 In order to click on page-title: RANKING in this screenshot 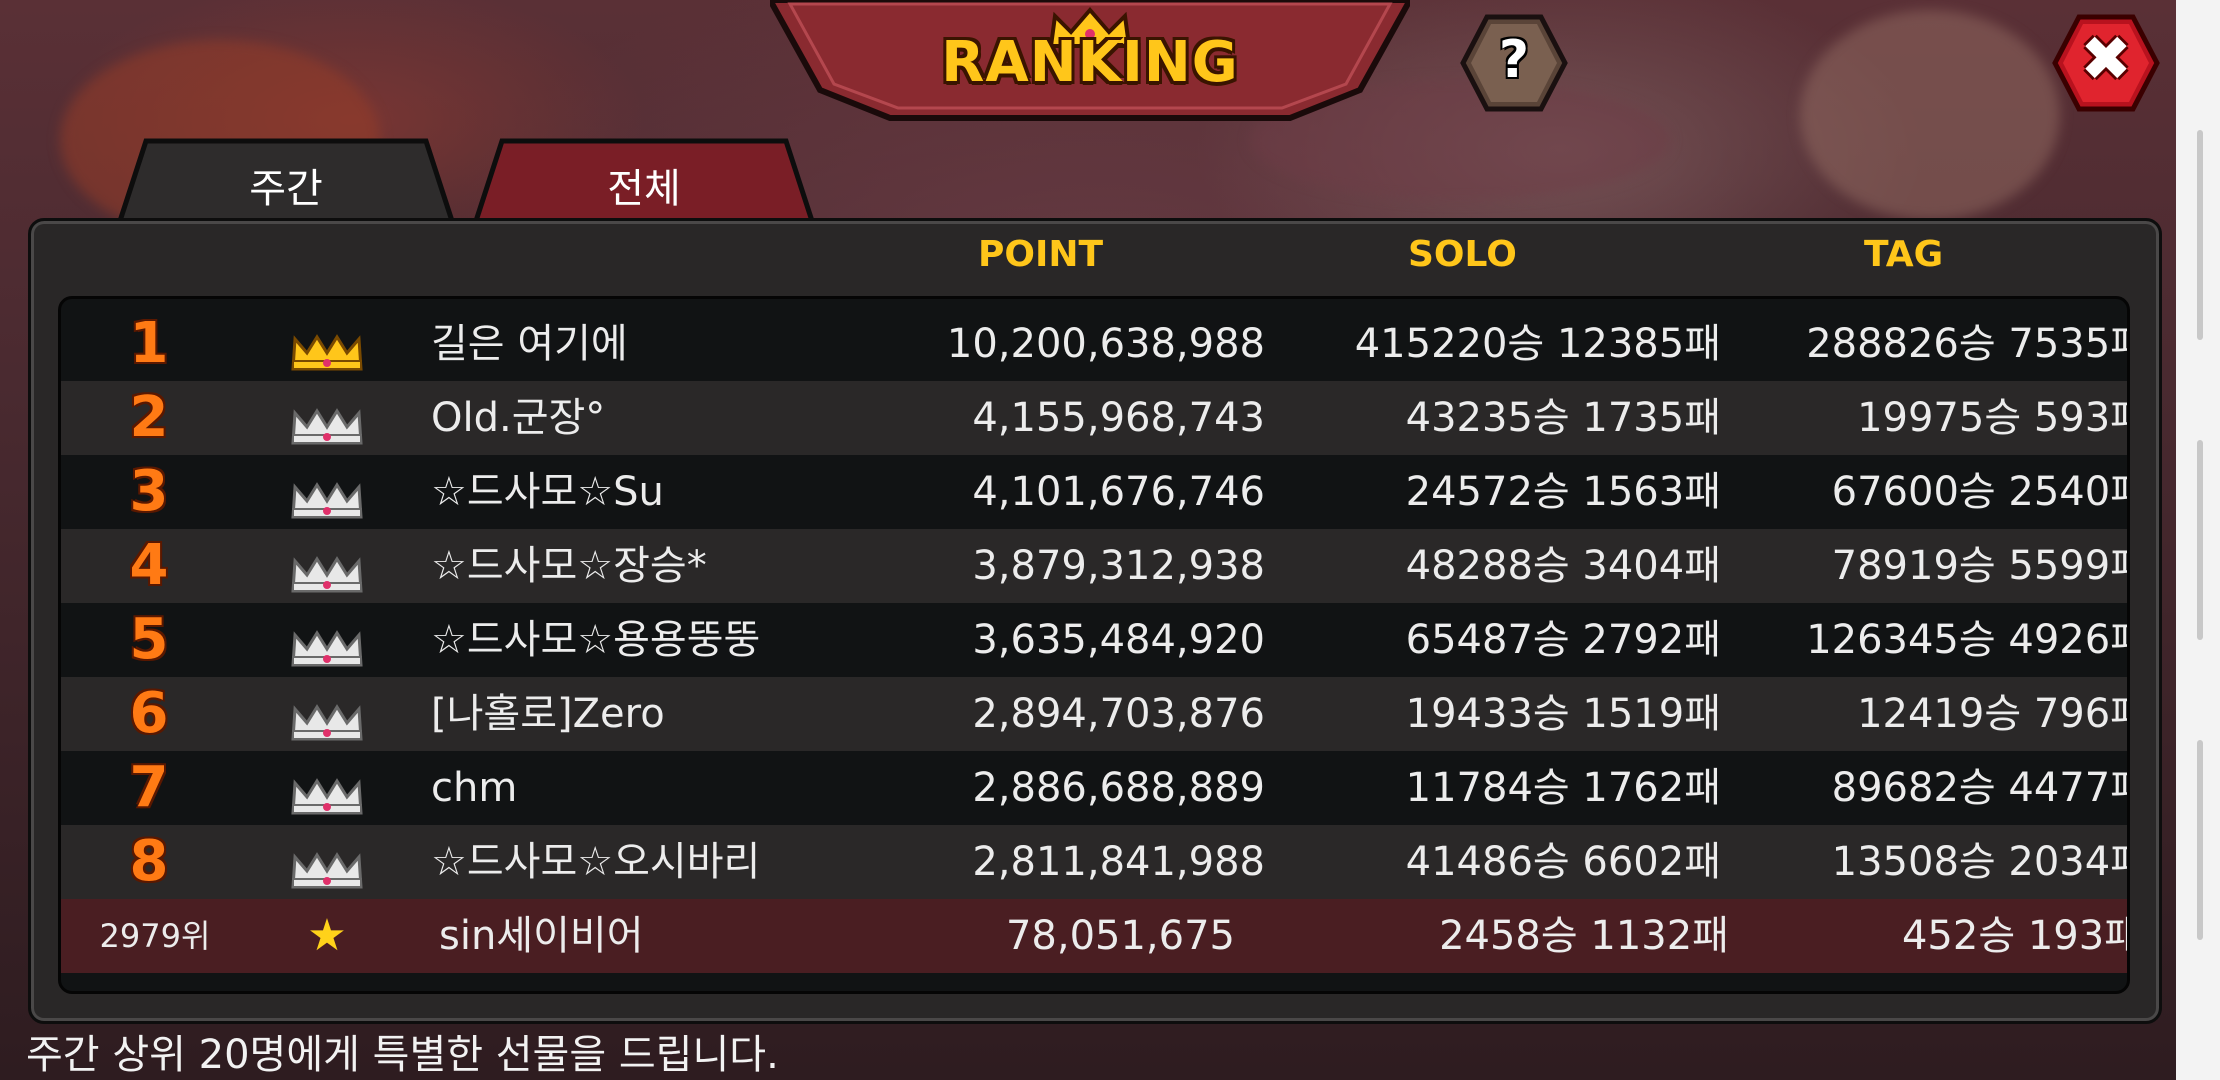, I will do `click(1090, 62)`.